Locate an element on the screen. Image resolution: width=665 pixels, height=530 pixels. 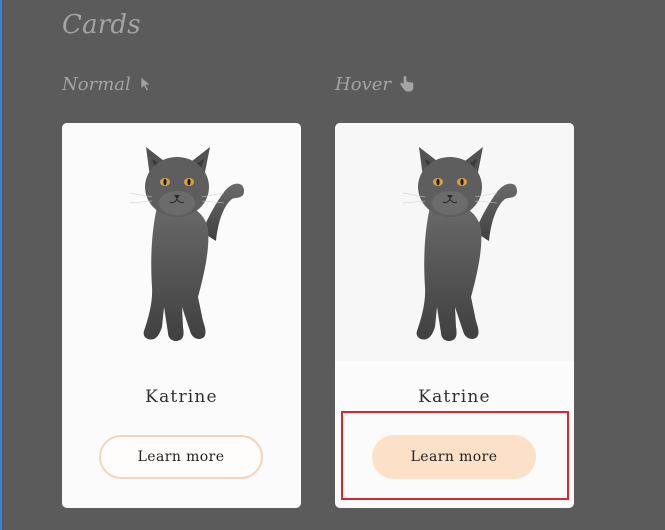
column-label-hover: Hover is located at coordinates (375, 84).